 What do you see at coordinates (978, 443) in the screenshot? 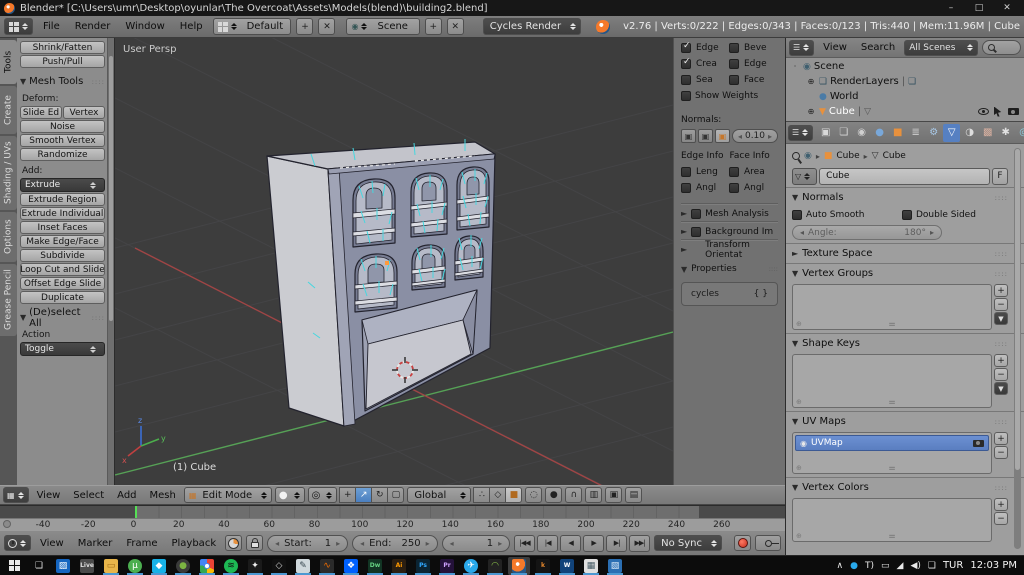
I see `render-uv-icon` at bounding box center [978, 443].